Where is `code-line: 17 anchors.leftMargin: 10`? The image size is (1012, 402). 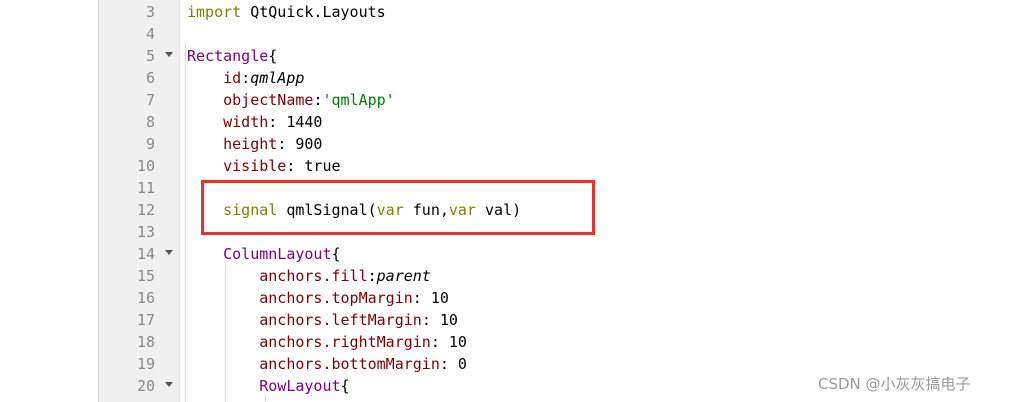
code-line: 17 anchors.leftMargin: 10 is located at coordinates (555, 320).